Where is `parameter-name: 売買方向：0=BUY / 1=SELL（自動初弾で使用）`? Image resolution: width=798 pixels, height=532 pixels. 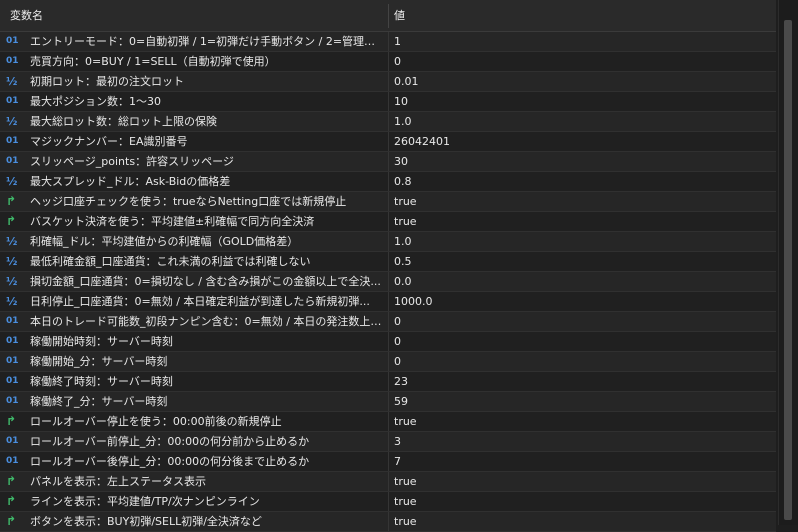 parameter-name: 売買方向：0=BUY / 1=SELL（自動初弾で使用） is located at coordinates (153, 61).